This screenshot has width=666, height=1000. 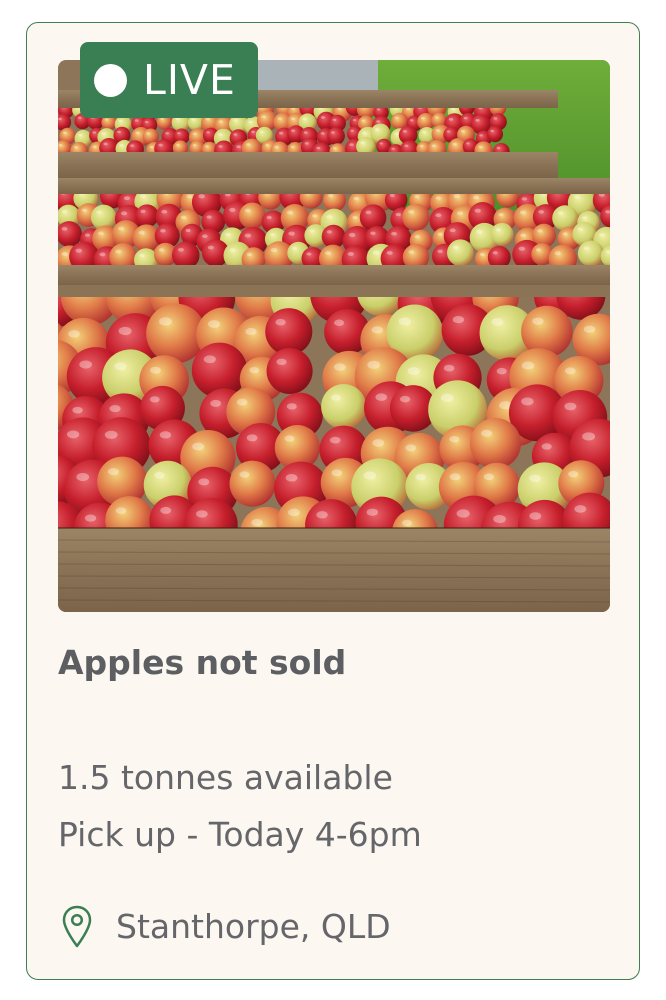 I want to click on listing-title: Apples not sold, so click(x=202, y=662).